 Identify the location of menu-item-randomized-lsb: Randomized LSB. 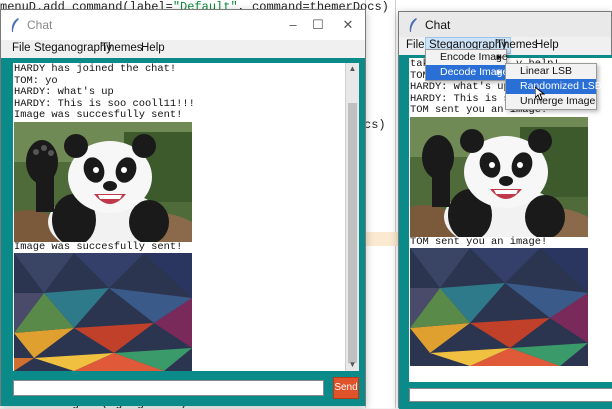
(554, 86).